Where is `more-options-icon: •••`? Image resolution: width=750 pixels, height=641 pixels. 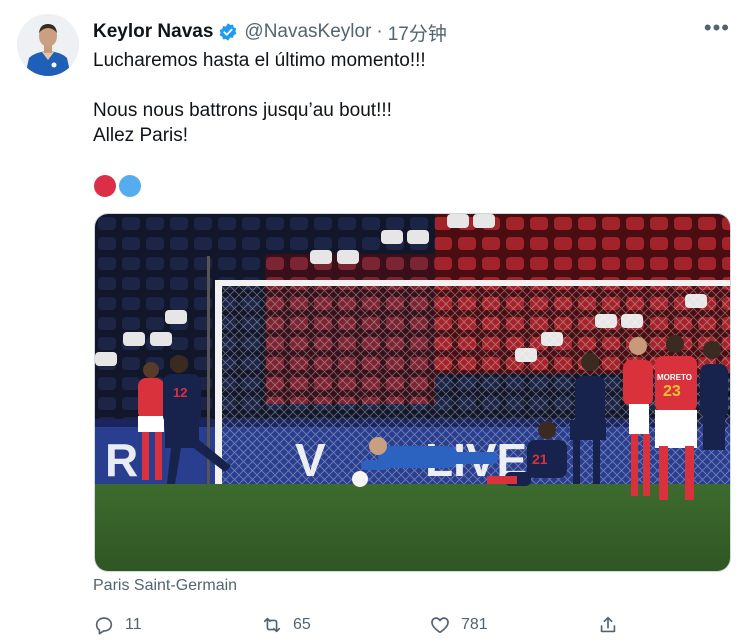 more-options-icon: ••• is located at coordinates (717, 28).